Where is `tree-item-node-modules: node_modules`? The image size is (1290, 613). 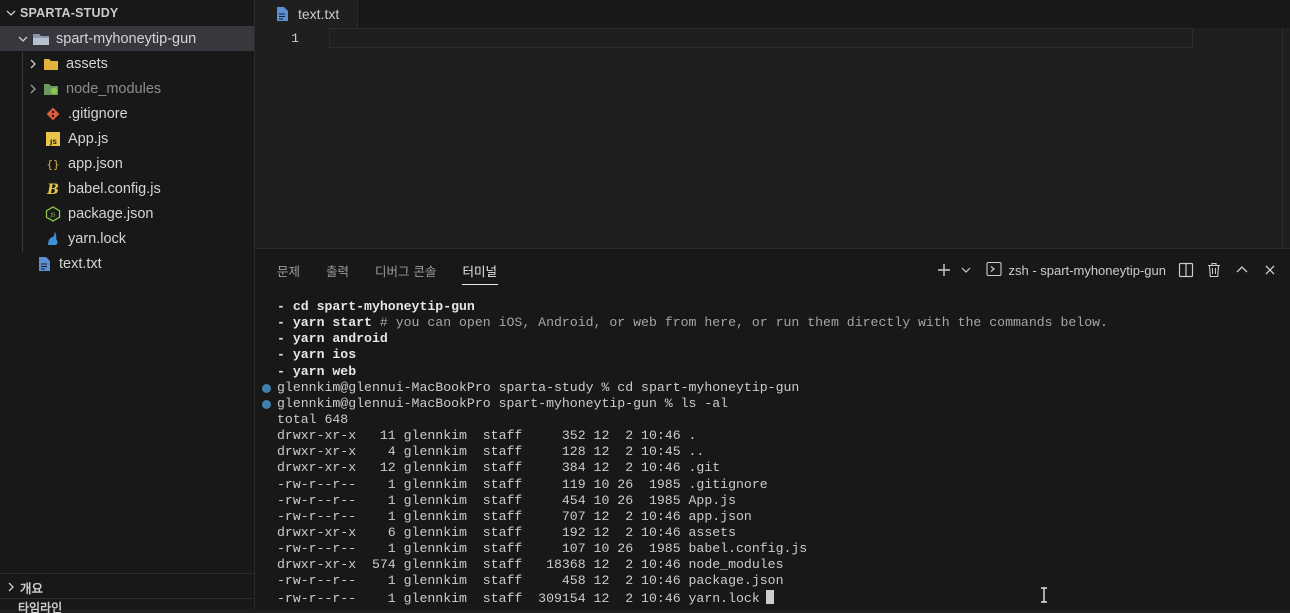
tree-item-node-modules: node_modules is located at coordinates (127, 88).